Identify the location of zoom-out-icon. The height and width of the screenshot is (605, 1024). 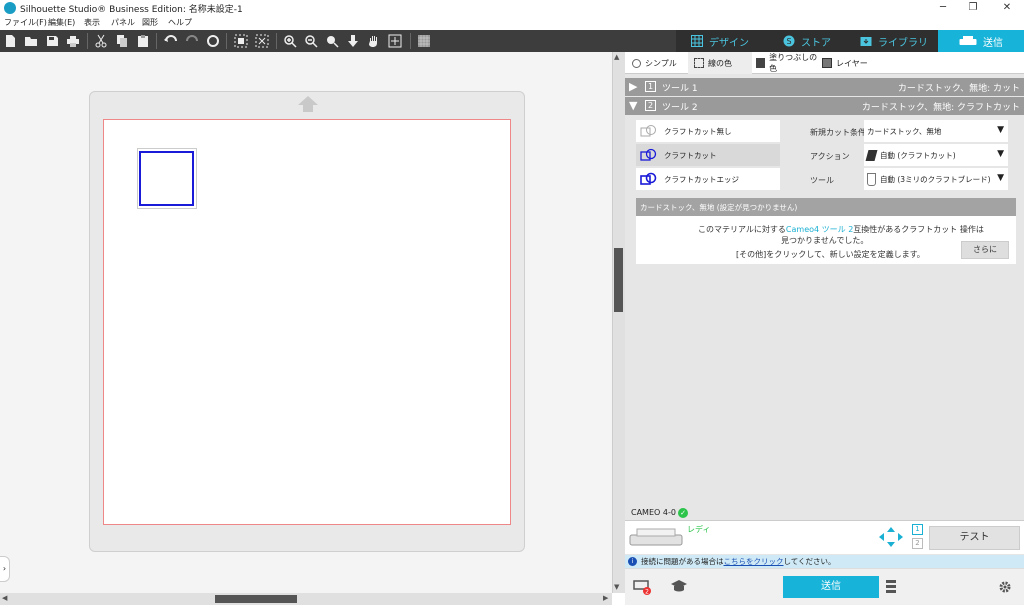
(311, 41).